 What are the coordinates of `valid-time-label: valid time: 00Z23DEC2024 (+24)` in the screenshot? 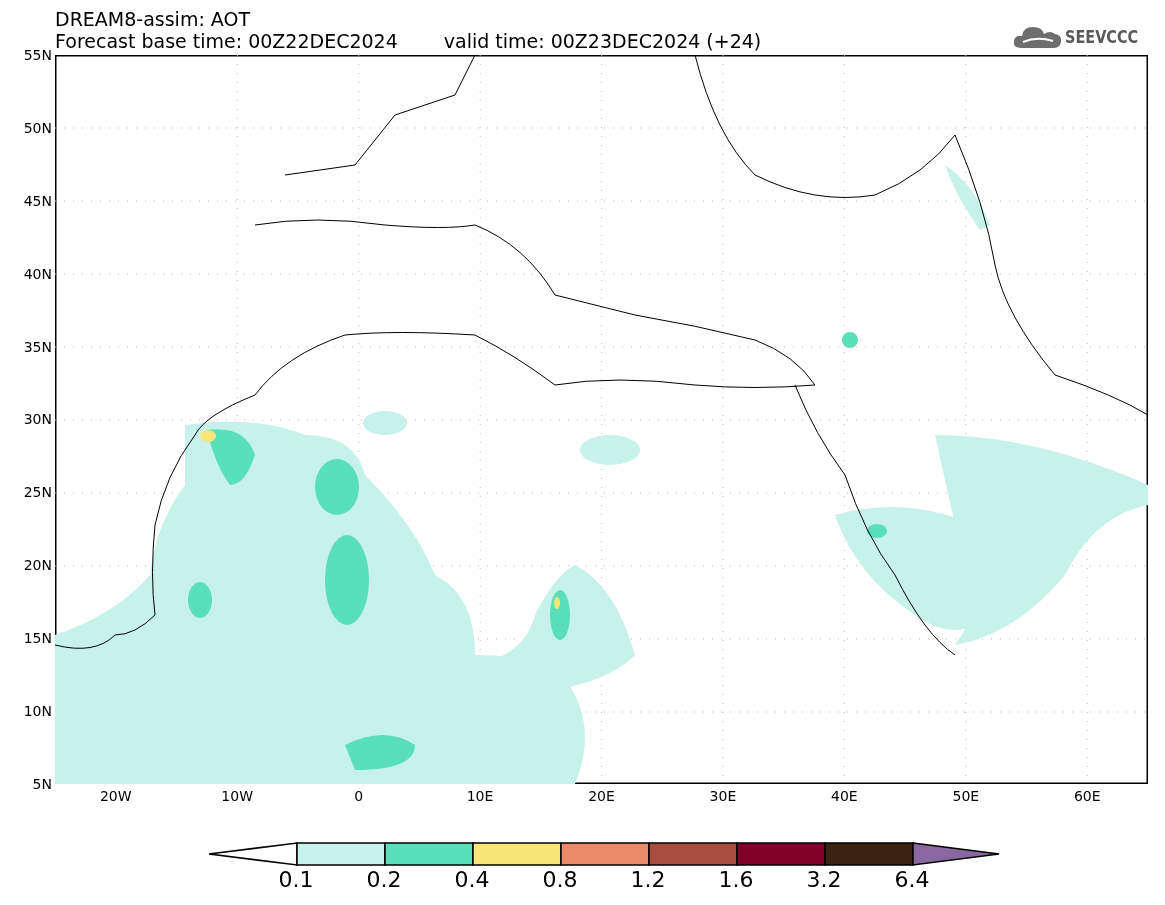 It's located at (602, 41).